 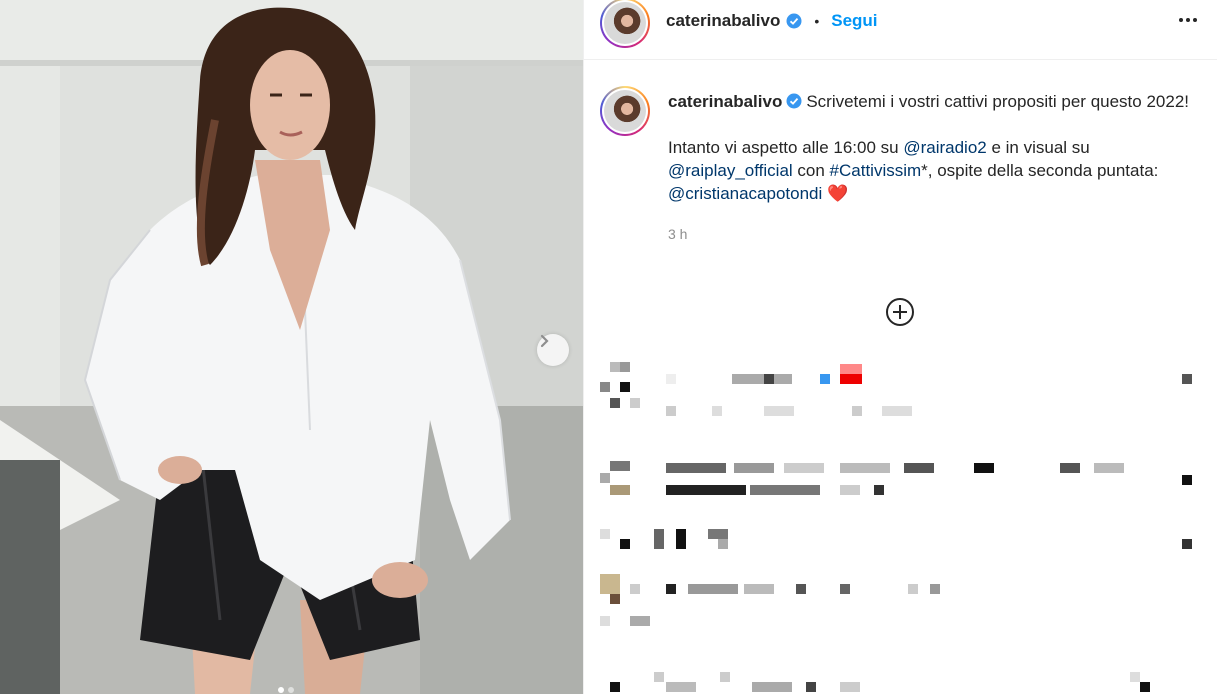 What do you see at coordinates (854, 21) in the screenshot?
I see `follow-button: Segui` at bounding box center [854, 21].